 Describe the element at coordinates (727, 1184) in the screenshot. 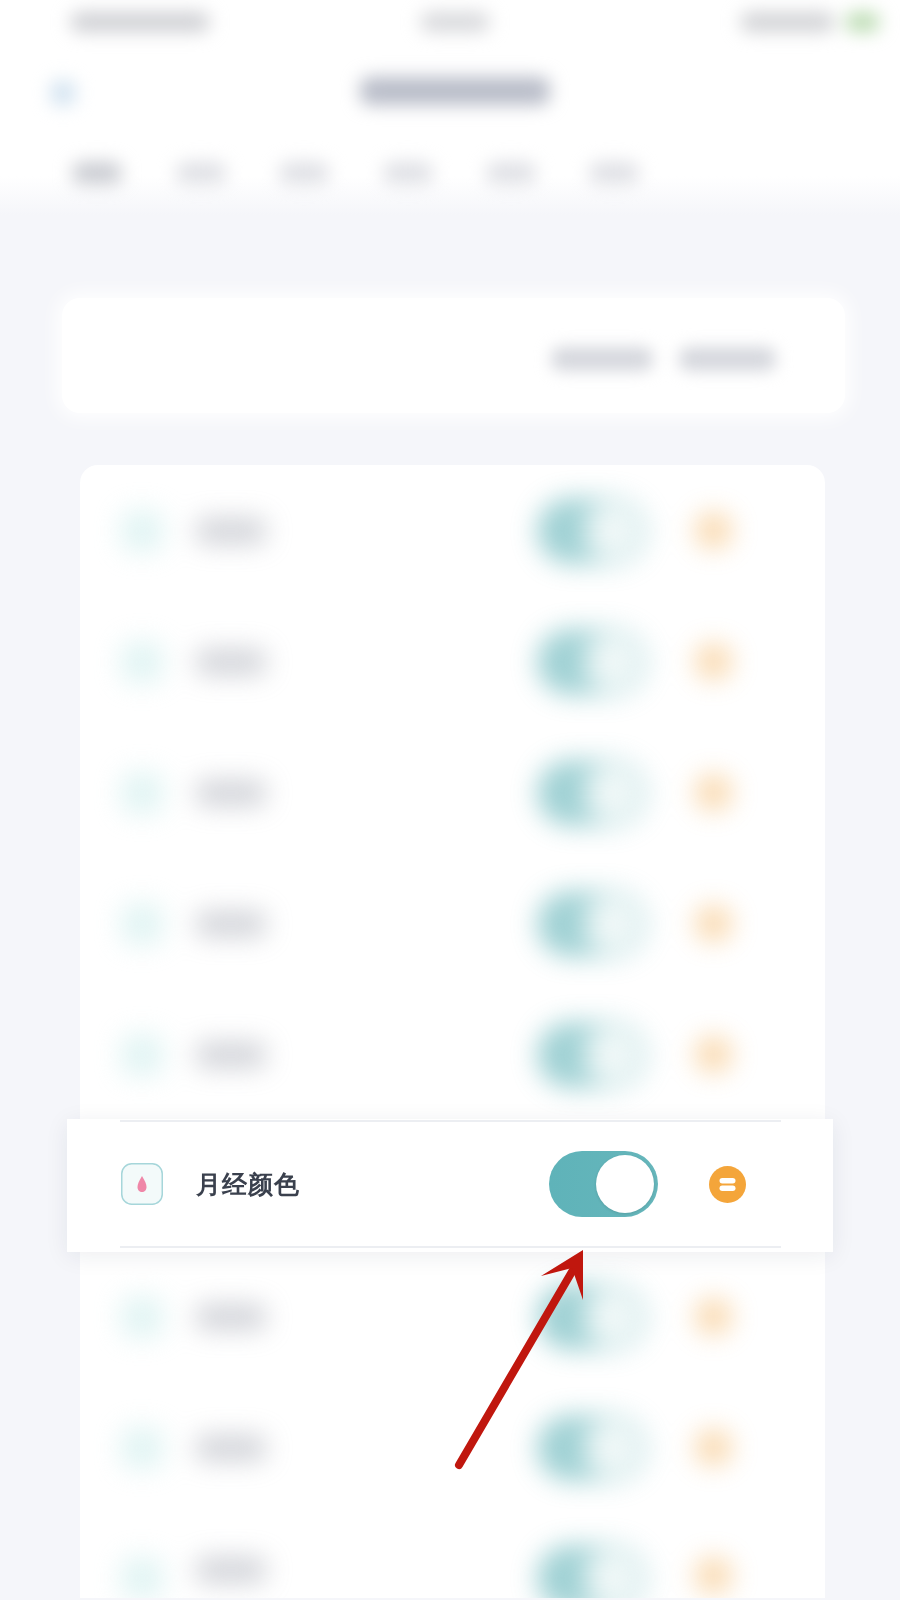

I see `drag-handle-icon` at that location.